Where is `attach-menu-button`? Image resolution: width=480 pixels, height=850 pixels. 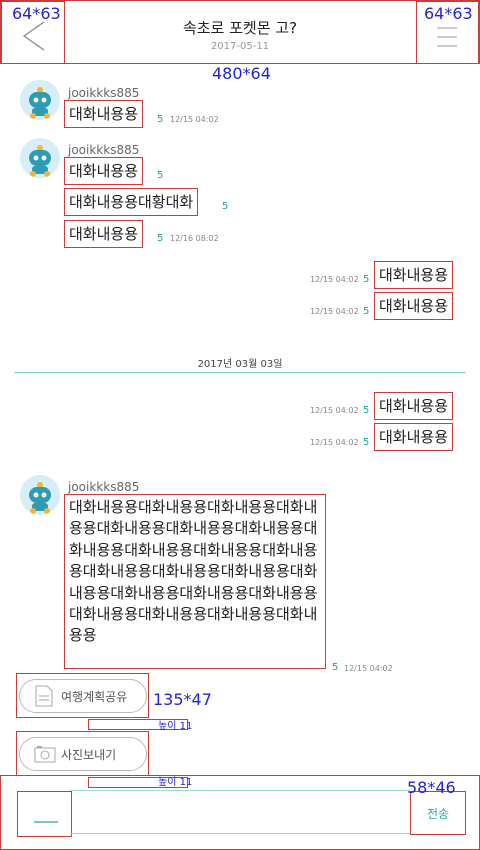
attach-menu-button is located at coordinates (44, 814).